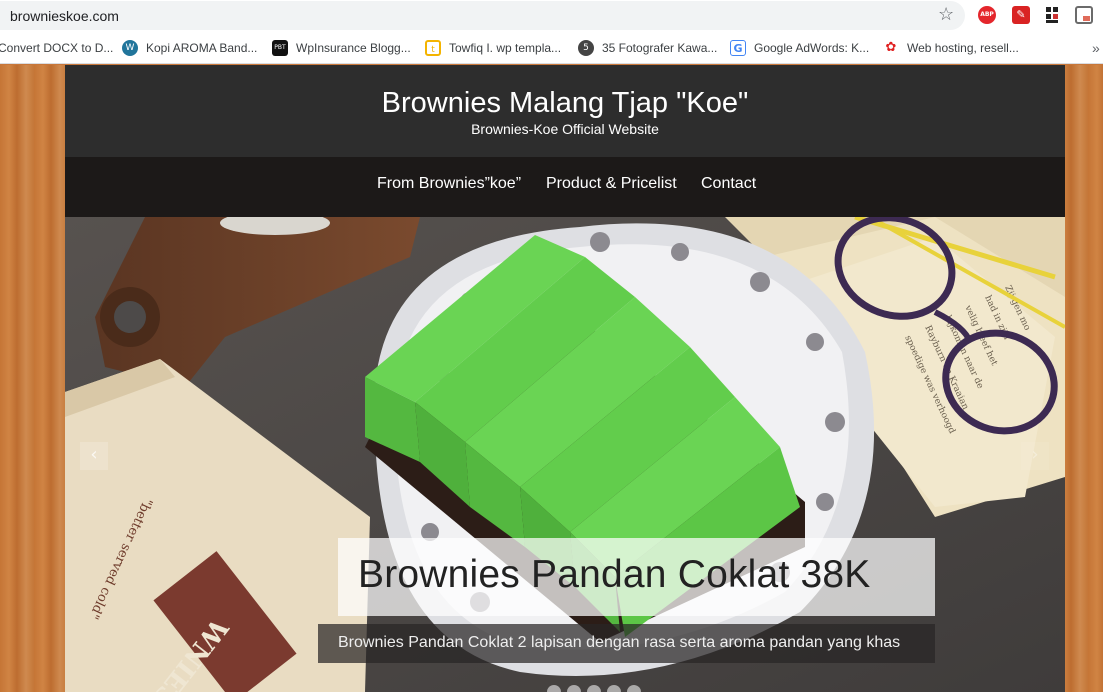 The width and height of the screenshot is (1103, 692). I want to click on window-extension-icon, so click(1084, 15).